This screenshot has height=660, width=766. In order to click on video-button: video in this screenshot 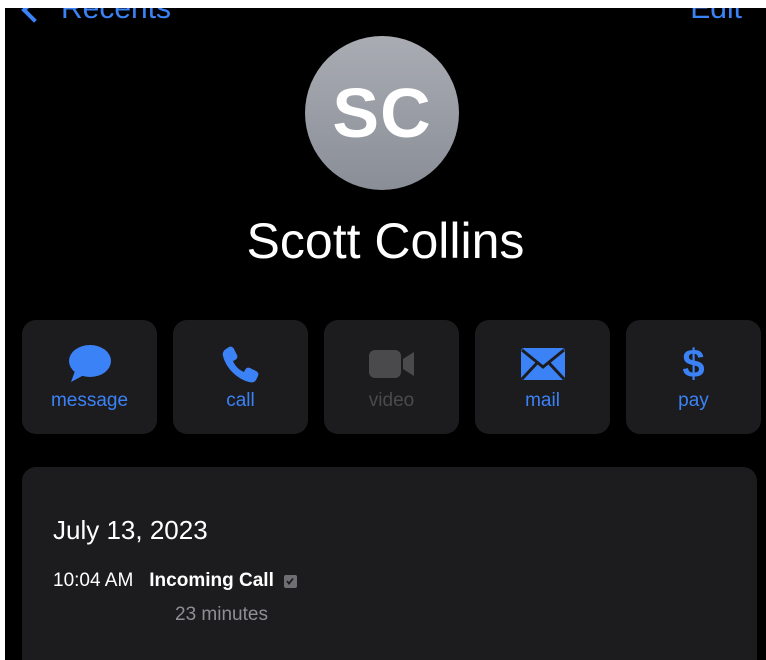, I will do `click(391, 377)`.